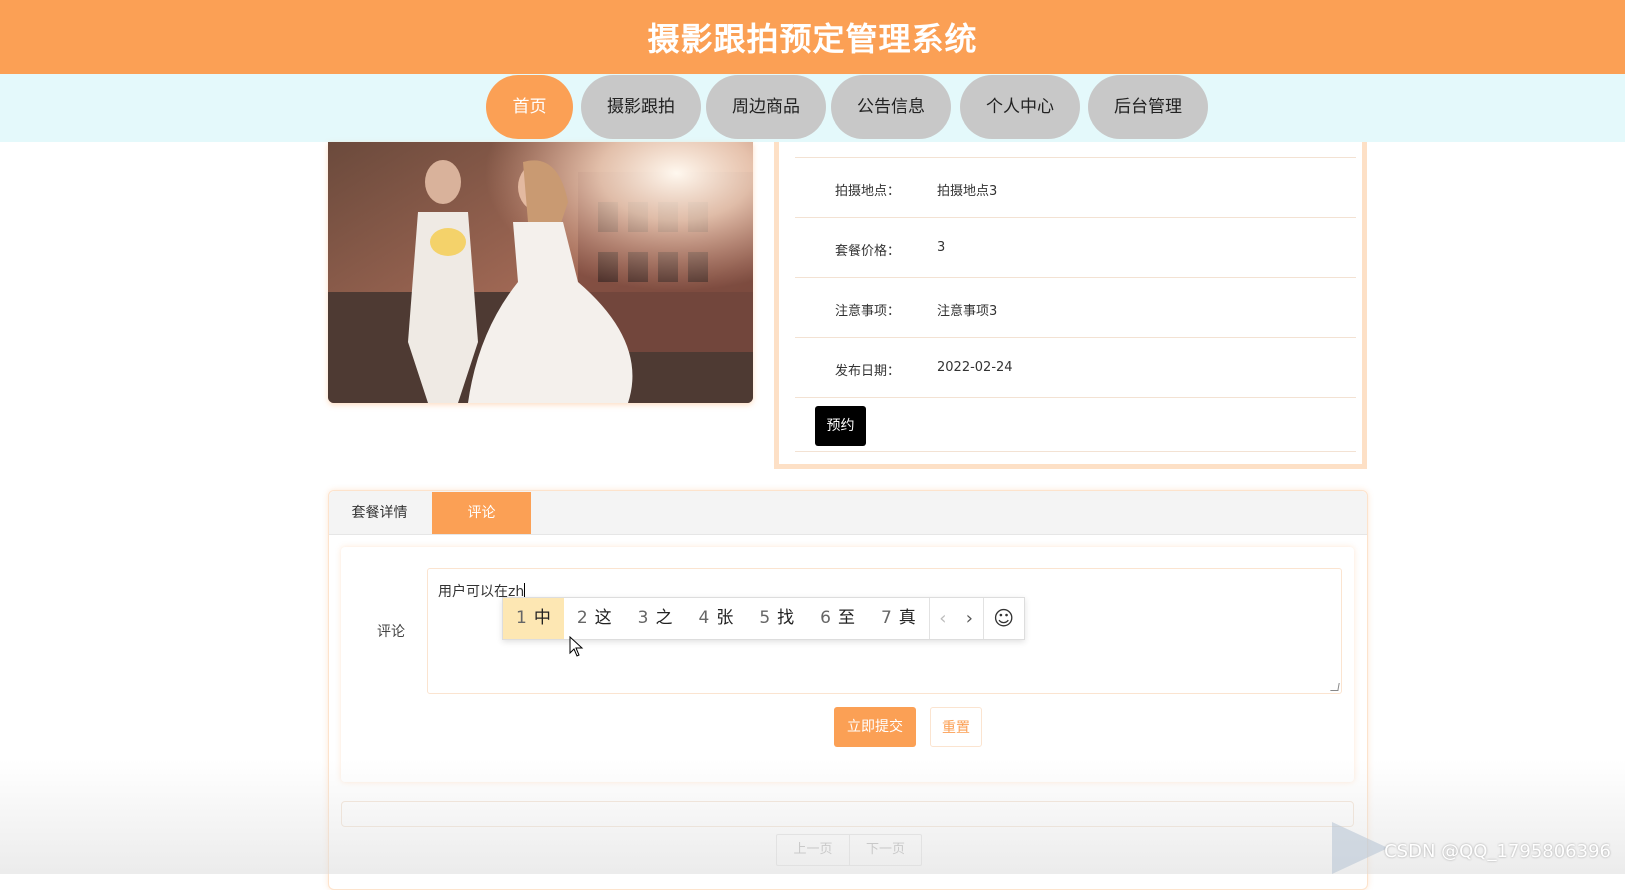  What do you see at coordinates (886, 618) in the screenshot?
I see `candidate-number: 7` at bounding box center [886, 618].